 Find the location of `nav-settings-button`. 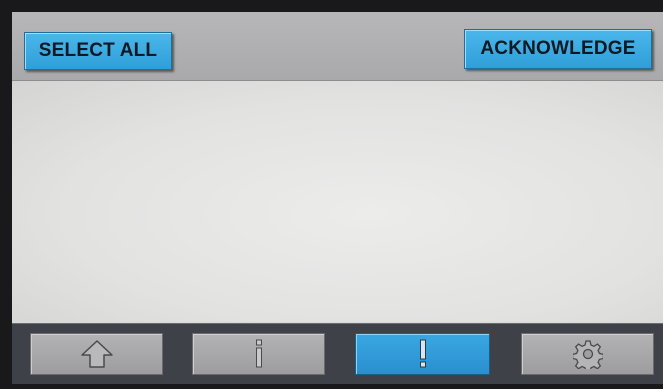

nav-settings-button is located at coordinates (587, 354).